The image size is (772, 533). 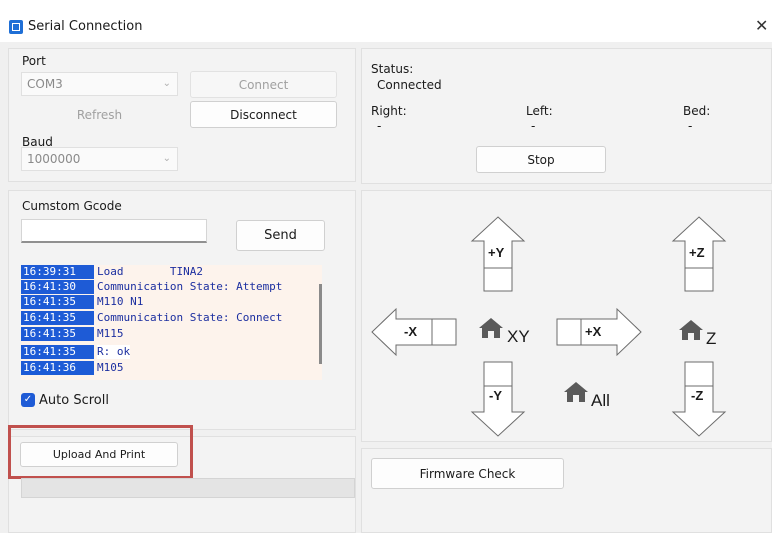 What do you see at coordinates (410, 331) in the screenshot?
I see `jog-minus-x-label: -X` at bounding box center [410, 331].